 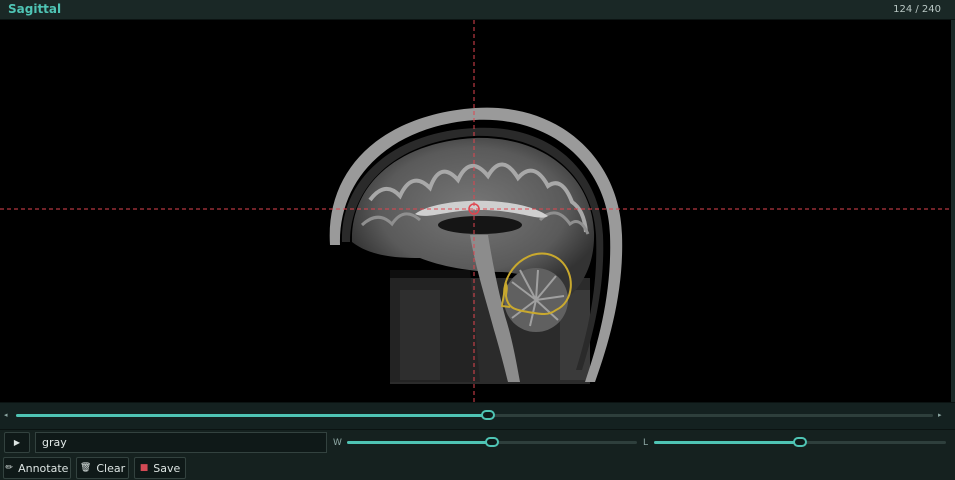 I want to click on window-slider-thumb, so click(x=492, y=442).